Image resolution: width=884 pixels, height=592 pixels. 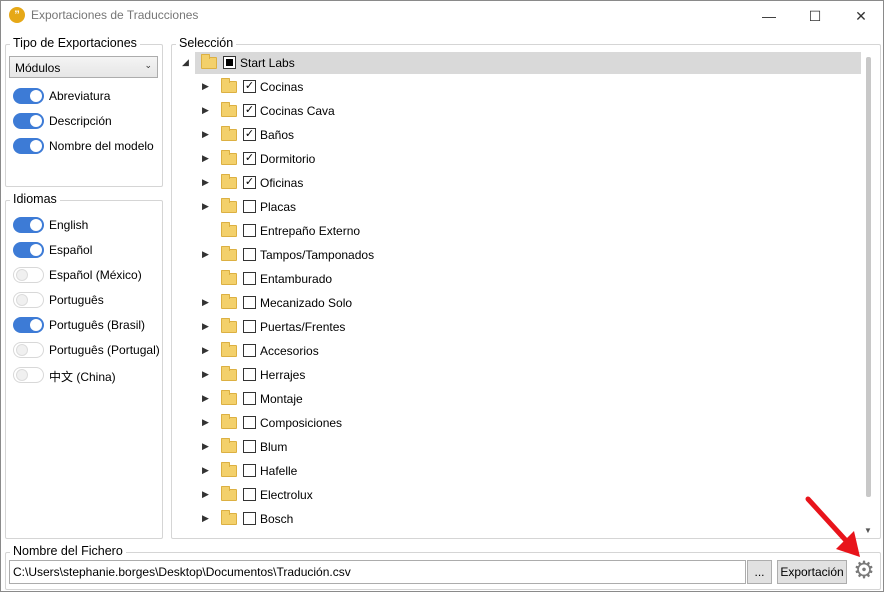 What do you see at coordinates (528, 399) in the screenshot?
I see `tree-item: ▶ Montaje` at bounding box center [528, 399].